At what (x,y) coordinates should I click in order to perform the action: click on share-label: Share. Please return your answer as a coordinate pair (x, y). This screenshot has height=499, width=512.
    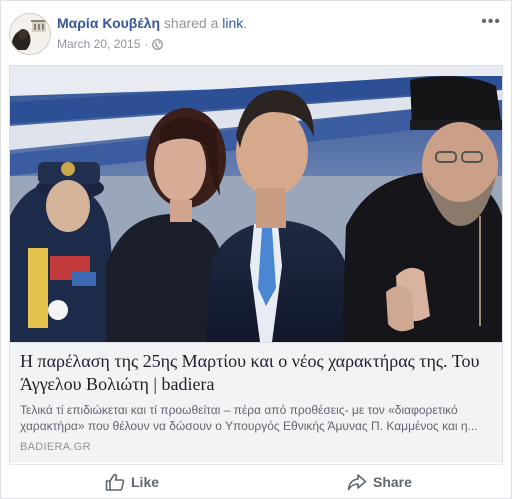
    Looking at the image, I should click on (392, 482).